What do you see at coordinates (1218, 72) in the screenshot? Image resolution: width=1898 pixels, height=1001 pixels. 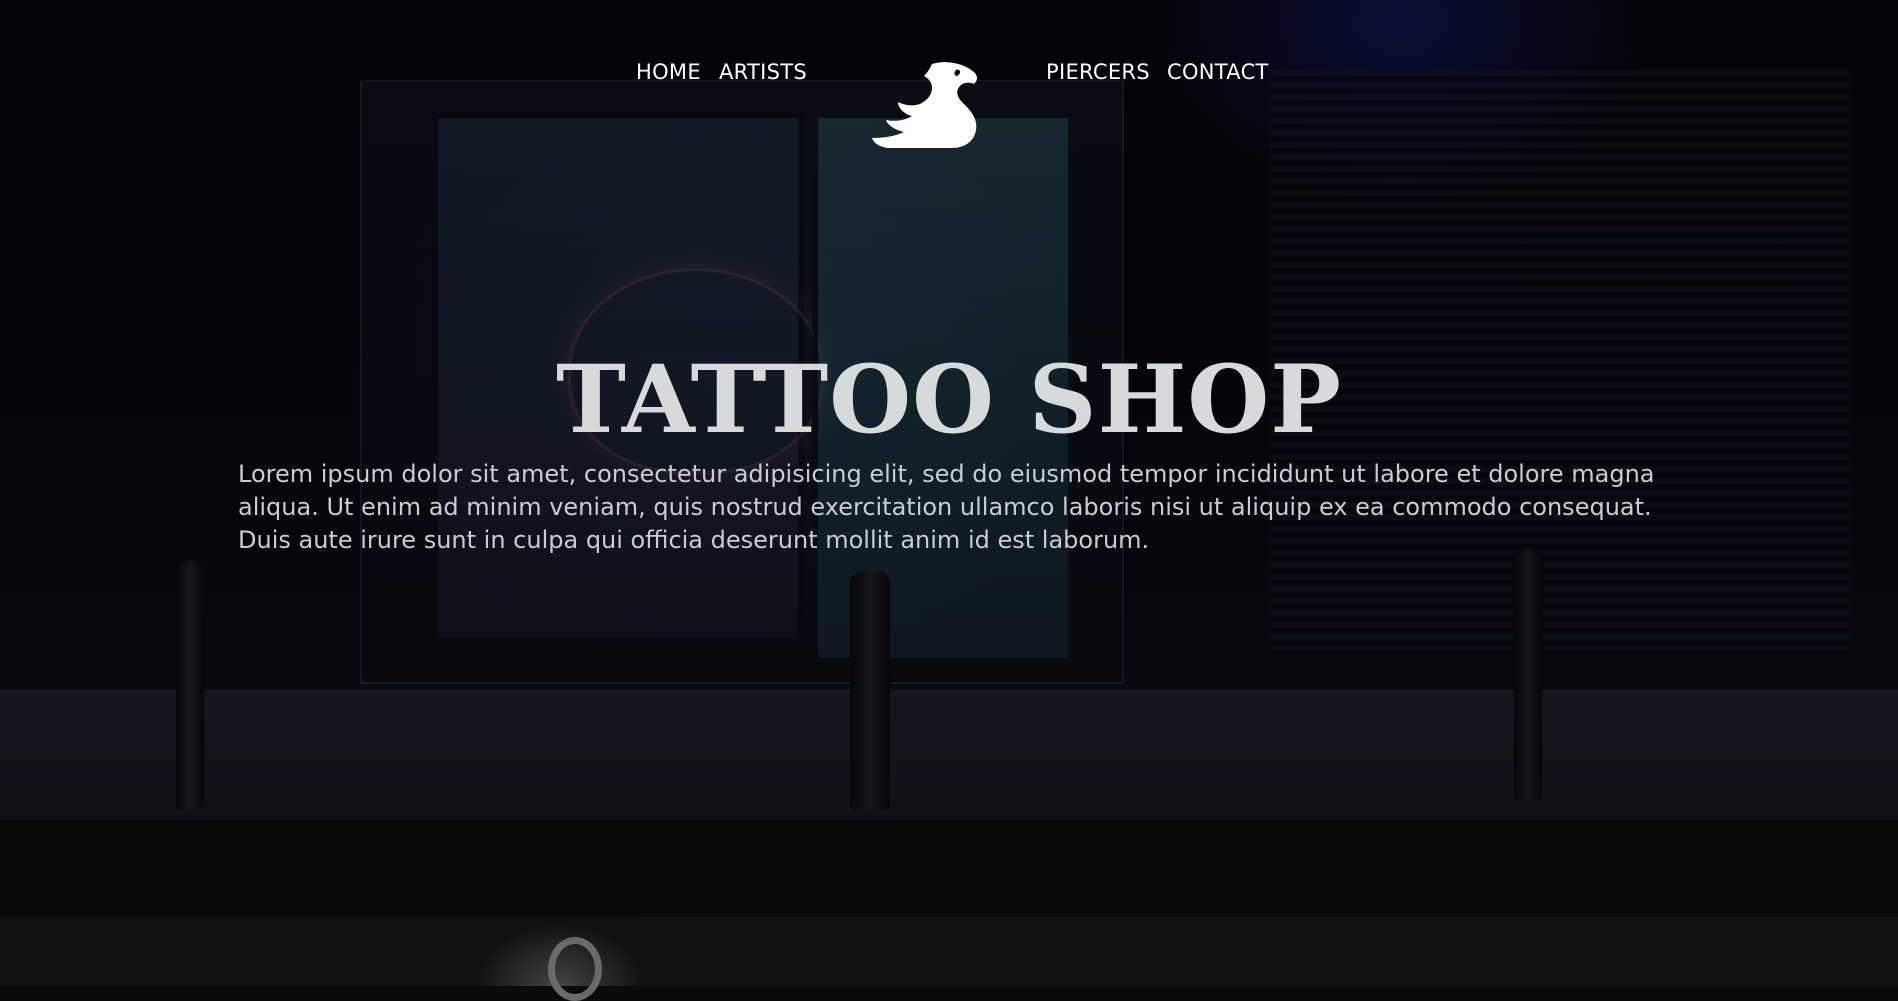 I see `nav-contact-link: CONTACT` at bounding box center [1218, 72].